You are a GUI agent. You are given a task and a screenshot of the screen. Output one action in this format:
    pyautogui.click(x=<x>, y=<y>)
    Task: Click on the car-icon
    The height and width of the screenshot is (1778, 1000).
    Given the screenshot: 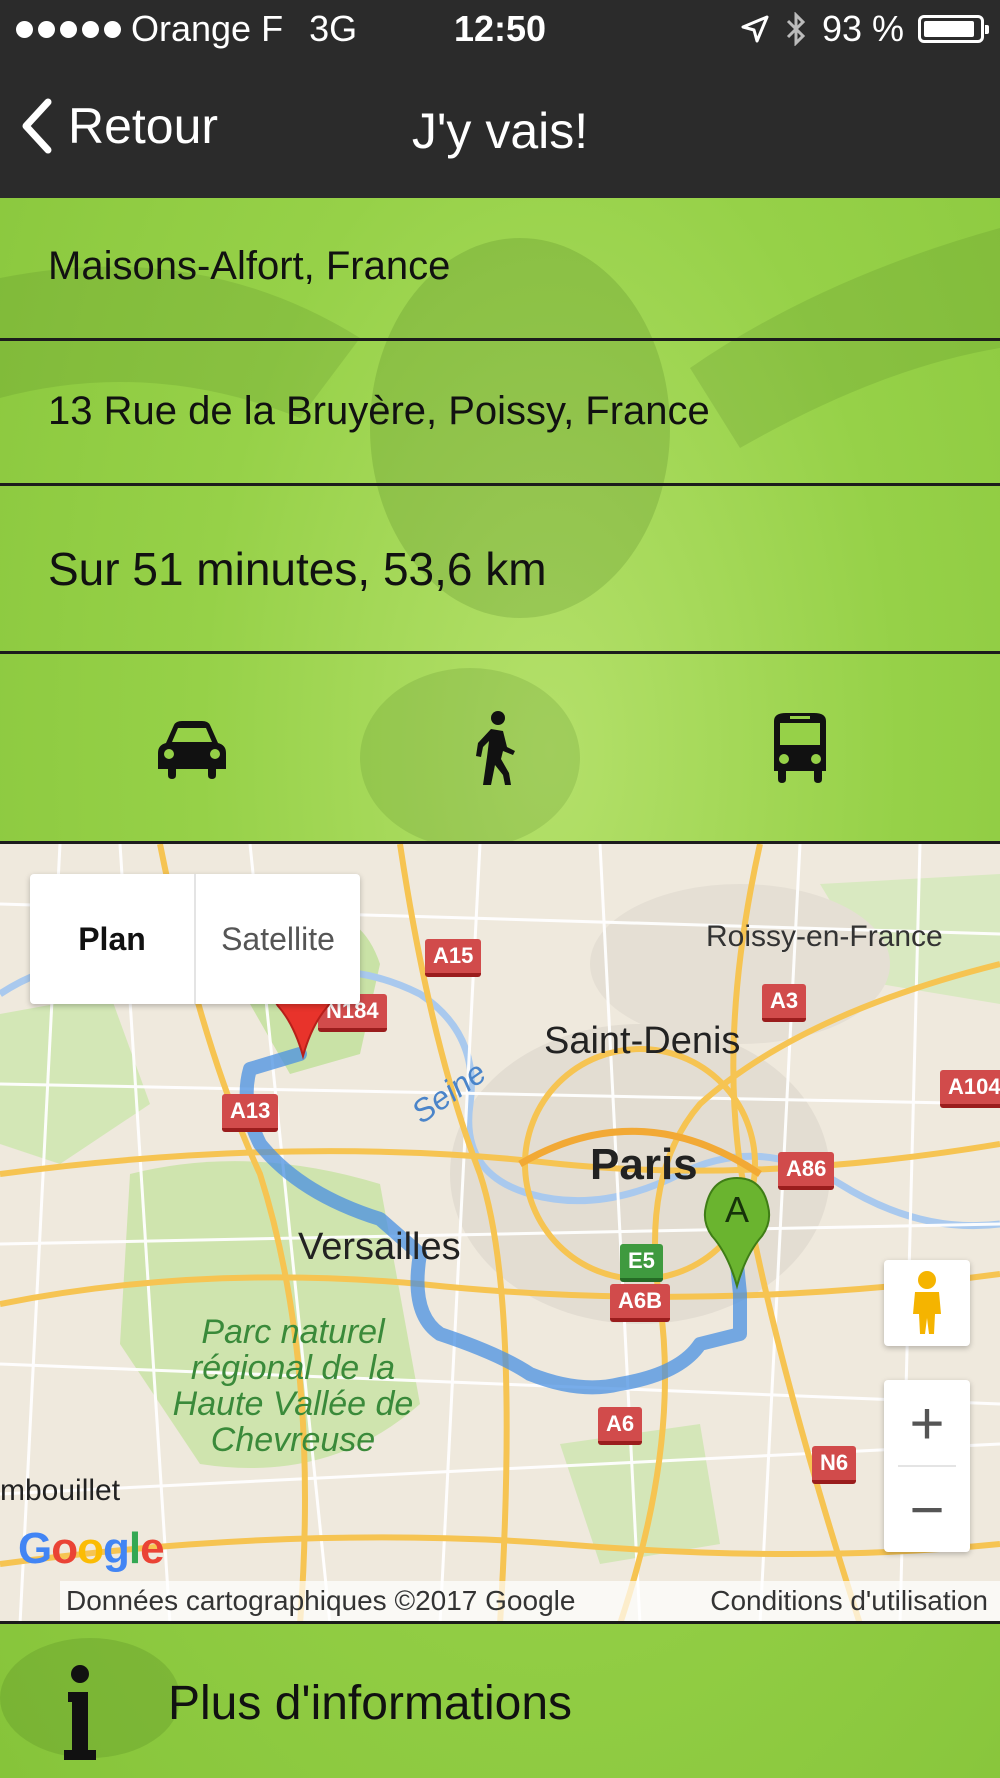 What is the action you would take?
    pyautogui.click(x=192, y=750)
    